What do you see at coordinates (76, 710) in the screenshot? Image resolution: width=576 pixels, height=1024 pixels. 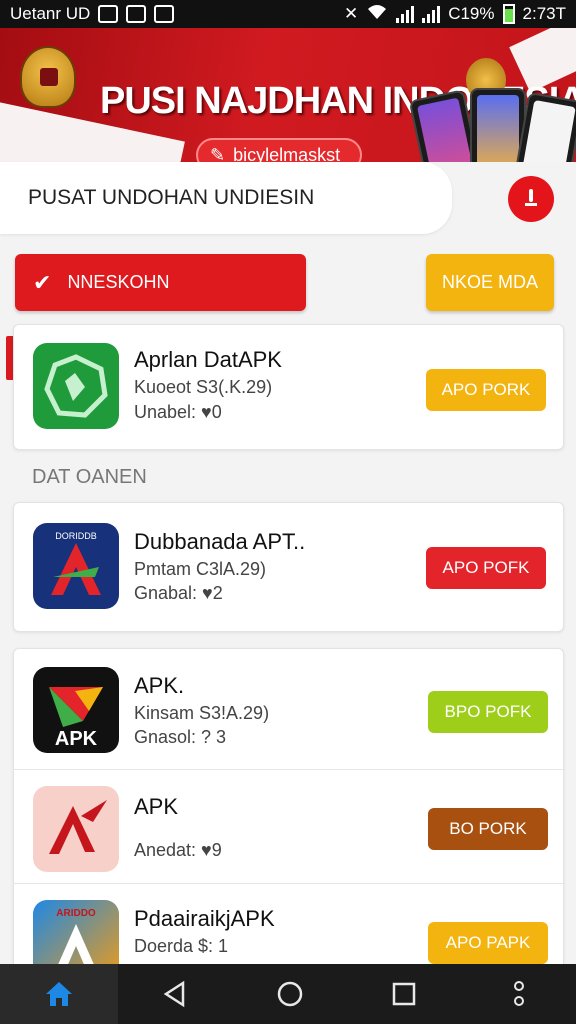 I see `app-icon-apk-dark: APK` at bounding box center [76, 710].